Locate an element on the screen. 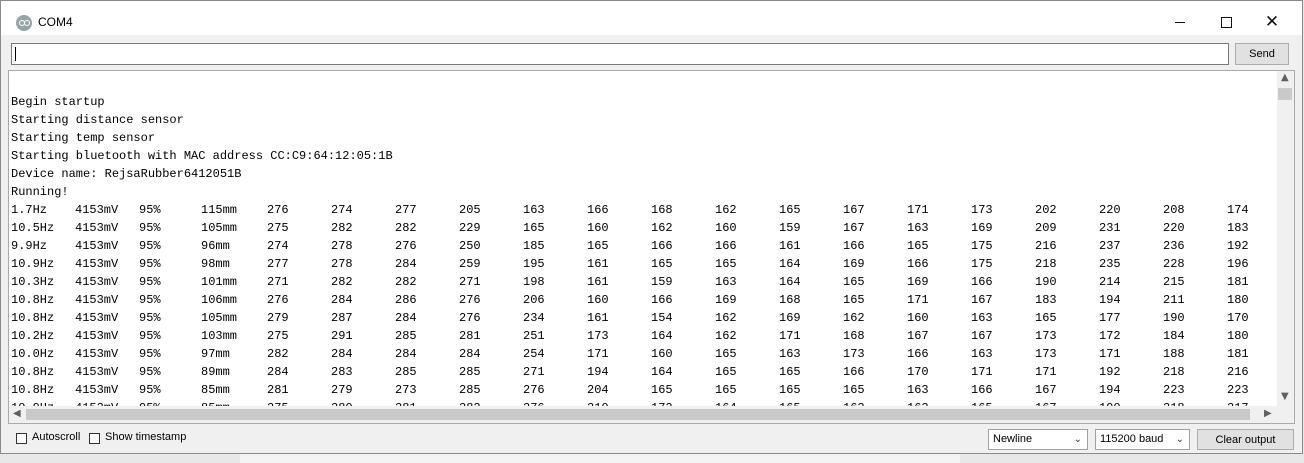 This screenshot has height=463, width=1304. scroll-down-icon: ▼ is located at coordinates (1285, 396).